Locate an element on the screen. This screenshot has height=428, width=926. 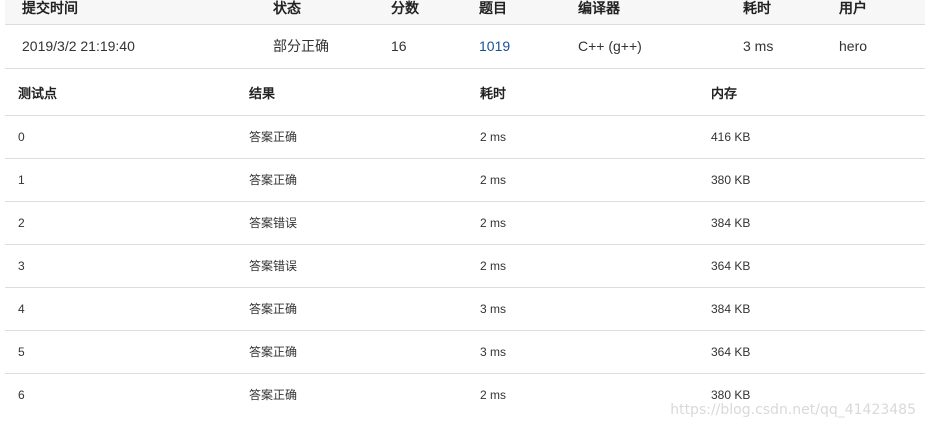
testpoint-id: 3 is located at coordinates (21, 265).